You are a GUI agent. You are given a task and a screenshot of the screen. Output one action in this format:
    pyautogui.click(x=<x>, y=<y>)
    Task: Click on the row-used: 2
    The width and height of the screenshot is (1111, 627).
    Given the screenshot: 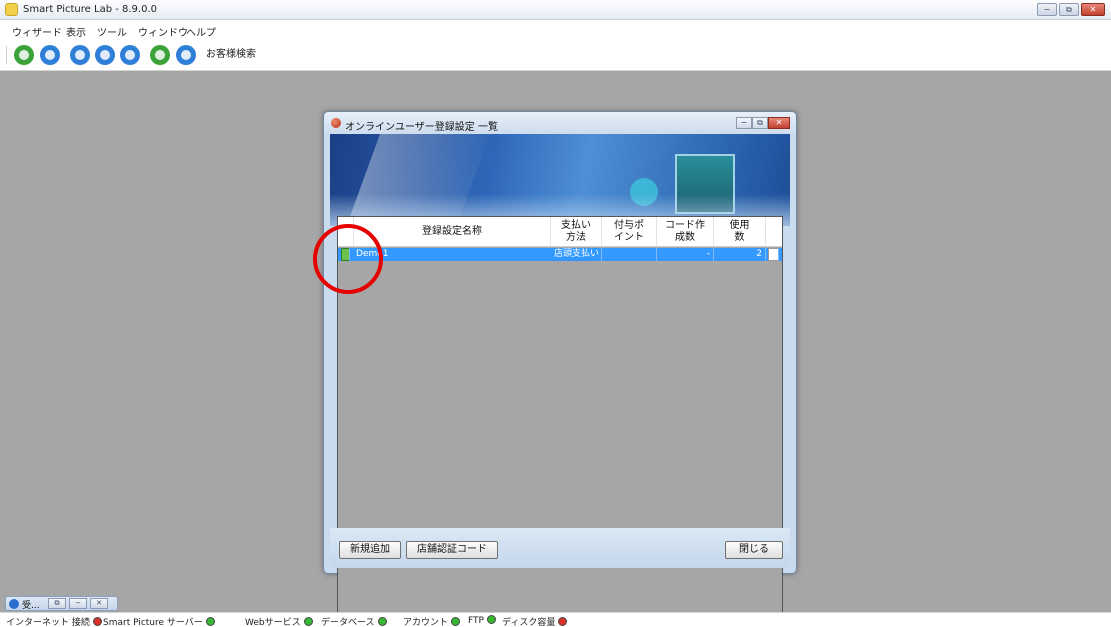 What is the action you would take?
    pyautogui.click(x=740, y=254)
    